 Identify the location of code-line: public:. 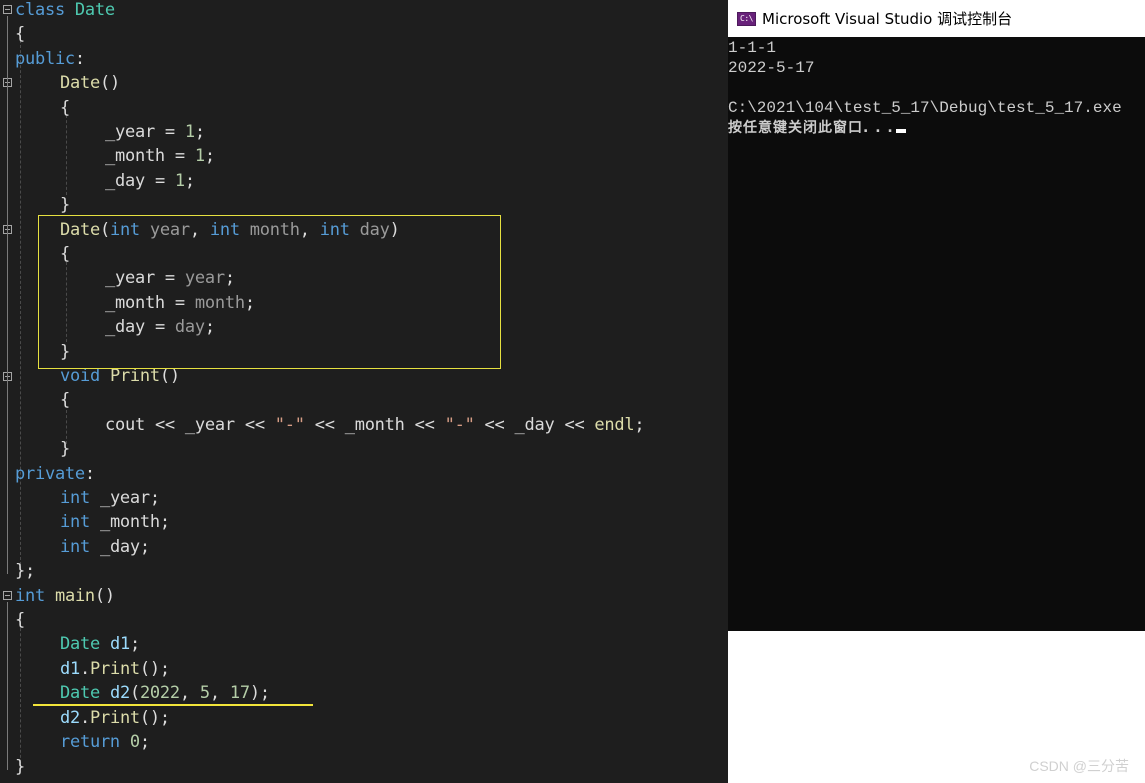
(50, 59).